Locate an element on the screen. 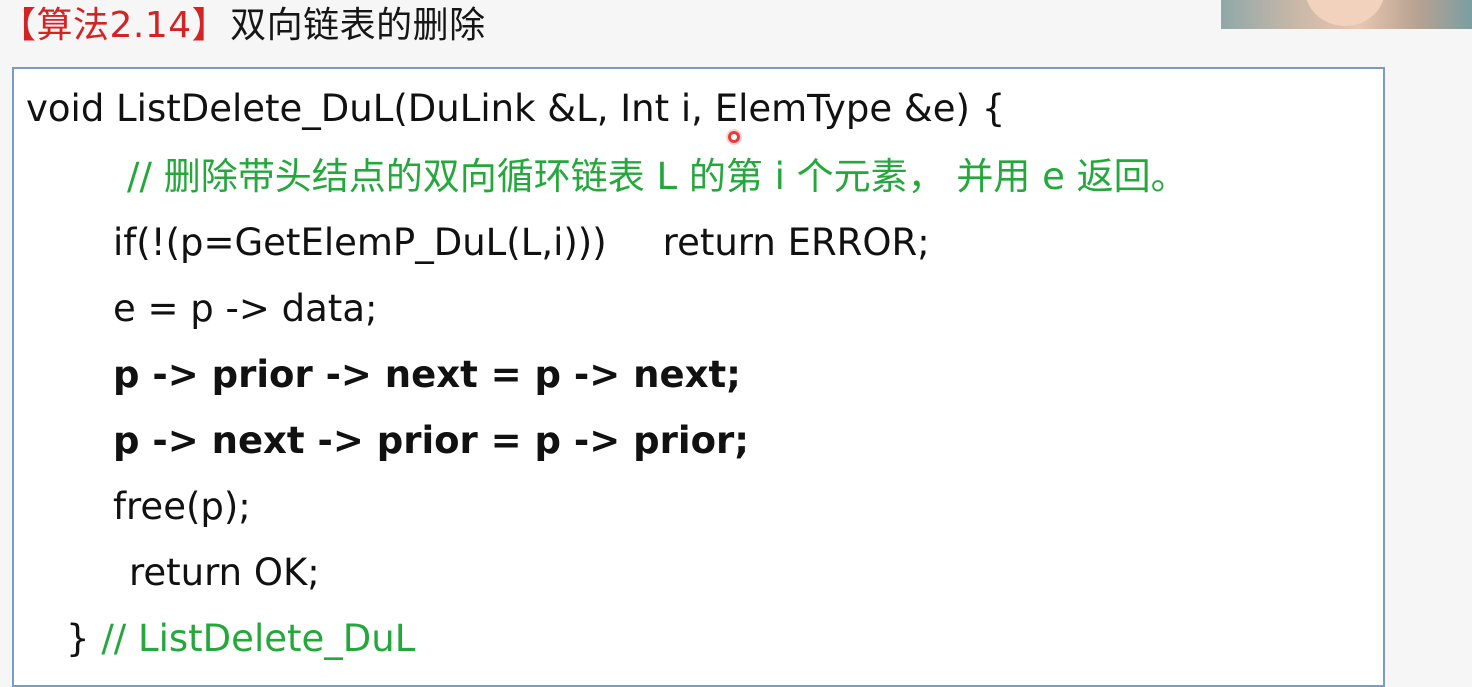  algorithm-number: 【算法2.14】 is located at coordinates (114, 25).